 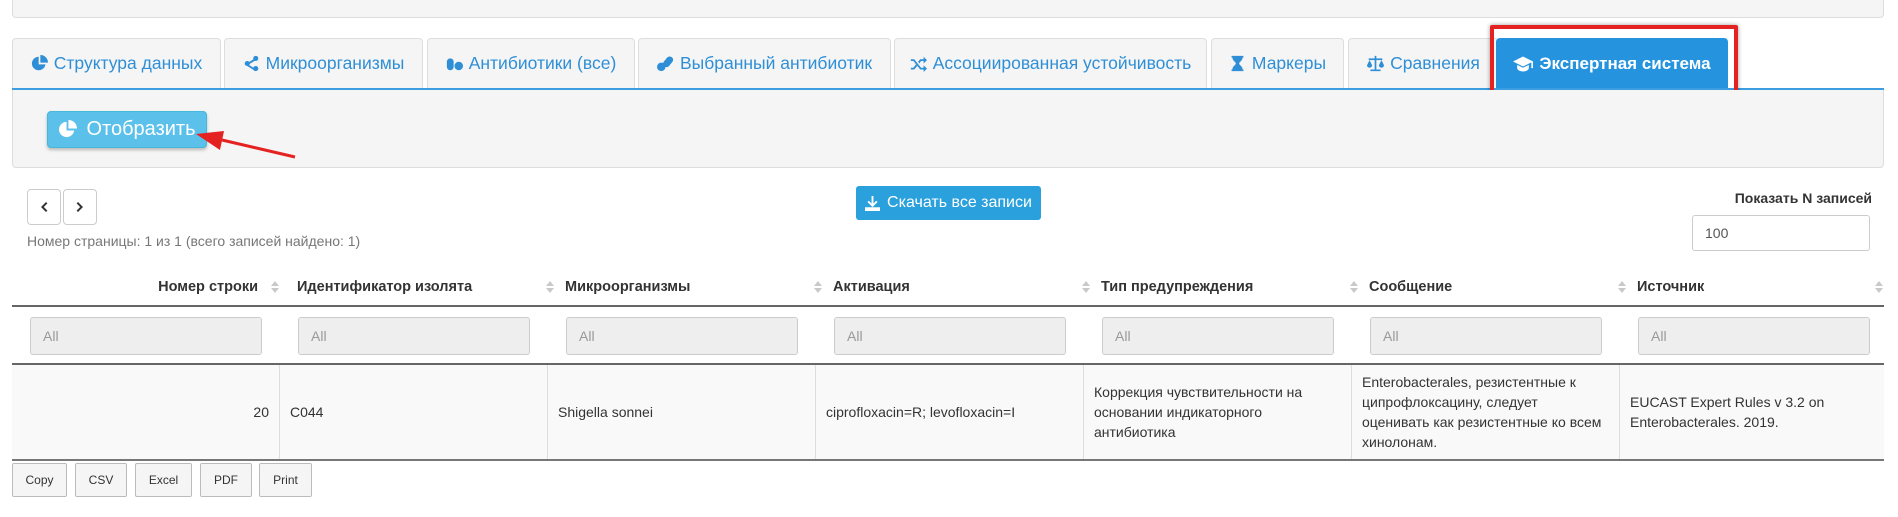 I want to click on column-header-microorganisms: Микроорганизмы, so click(x=689, y=287).